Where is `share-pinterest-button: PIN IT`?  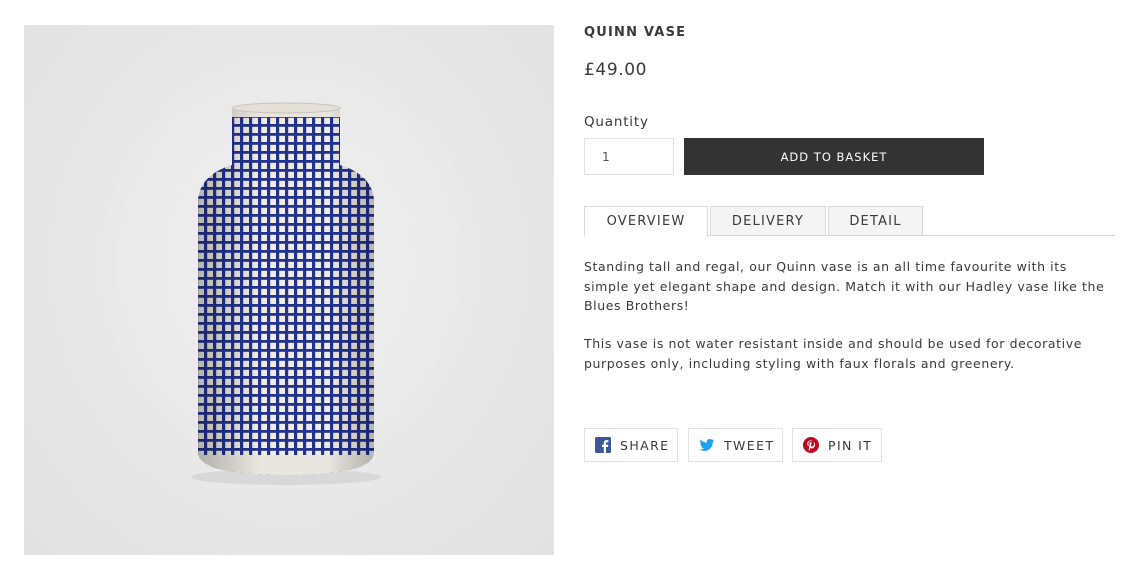 share-pinterest-button: PIN IT is located at coordinates (837, 445).